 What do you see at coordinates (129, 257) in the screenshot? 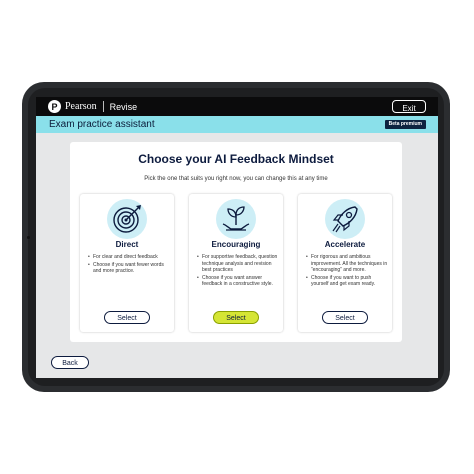
I see `card-bullet: For clear and direct feedback` at bounding box center [129, 257].